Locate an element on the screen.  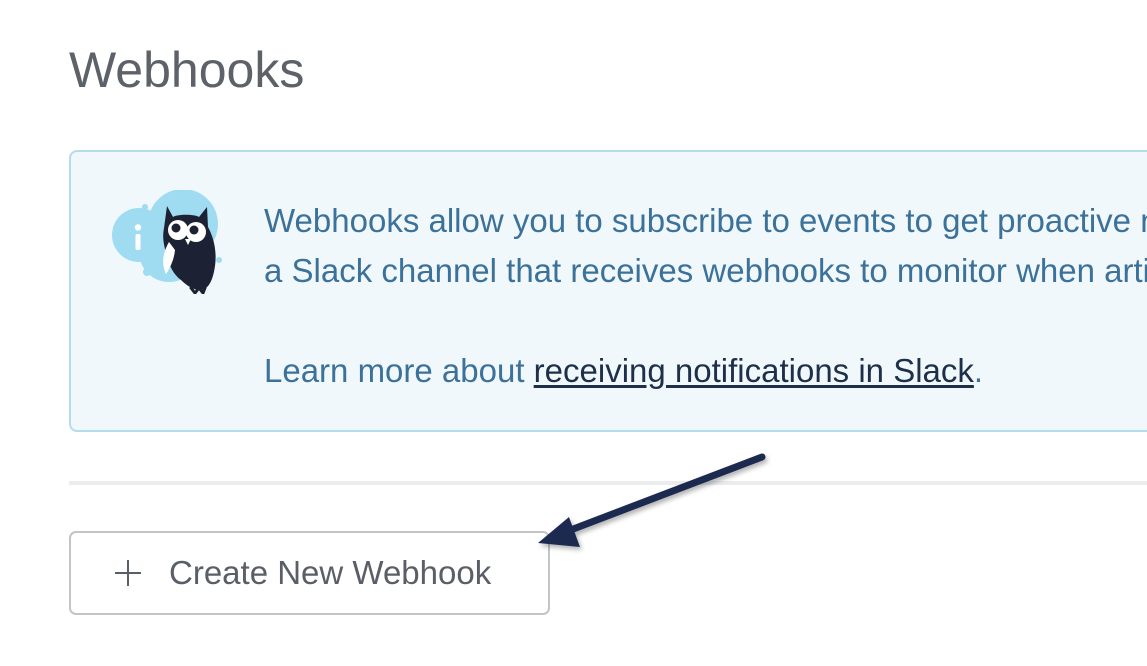
learn-more-prefix: Learn more about is located at coordinates (399, 370).